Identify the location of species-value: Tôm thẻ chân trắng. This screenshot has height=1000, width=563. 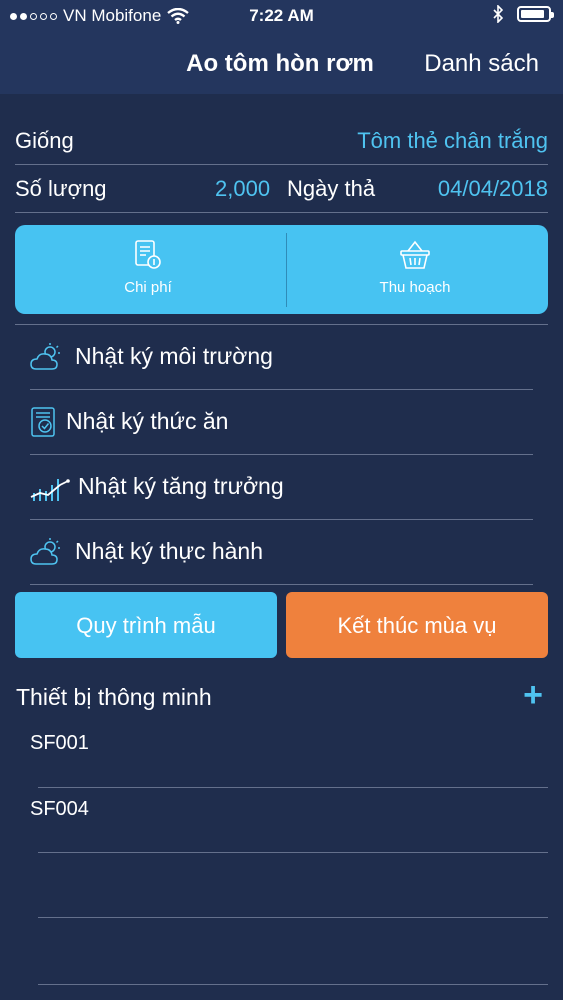
(452, 141).